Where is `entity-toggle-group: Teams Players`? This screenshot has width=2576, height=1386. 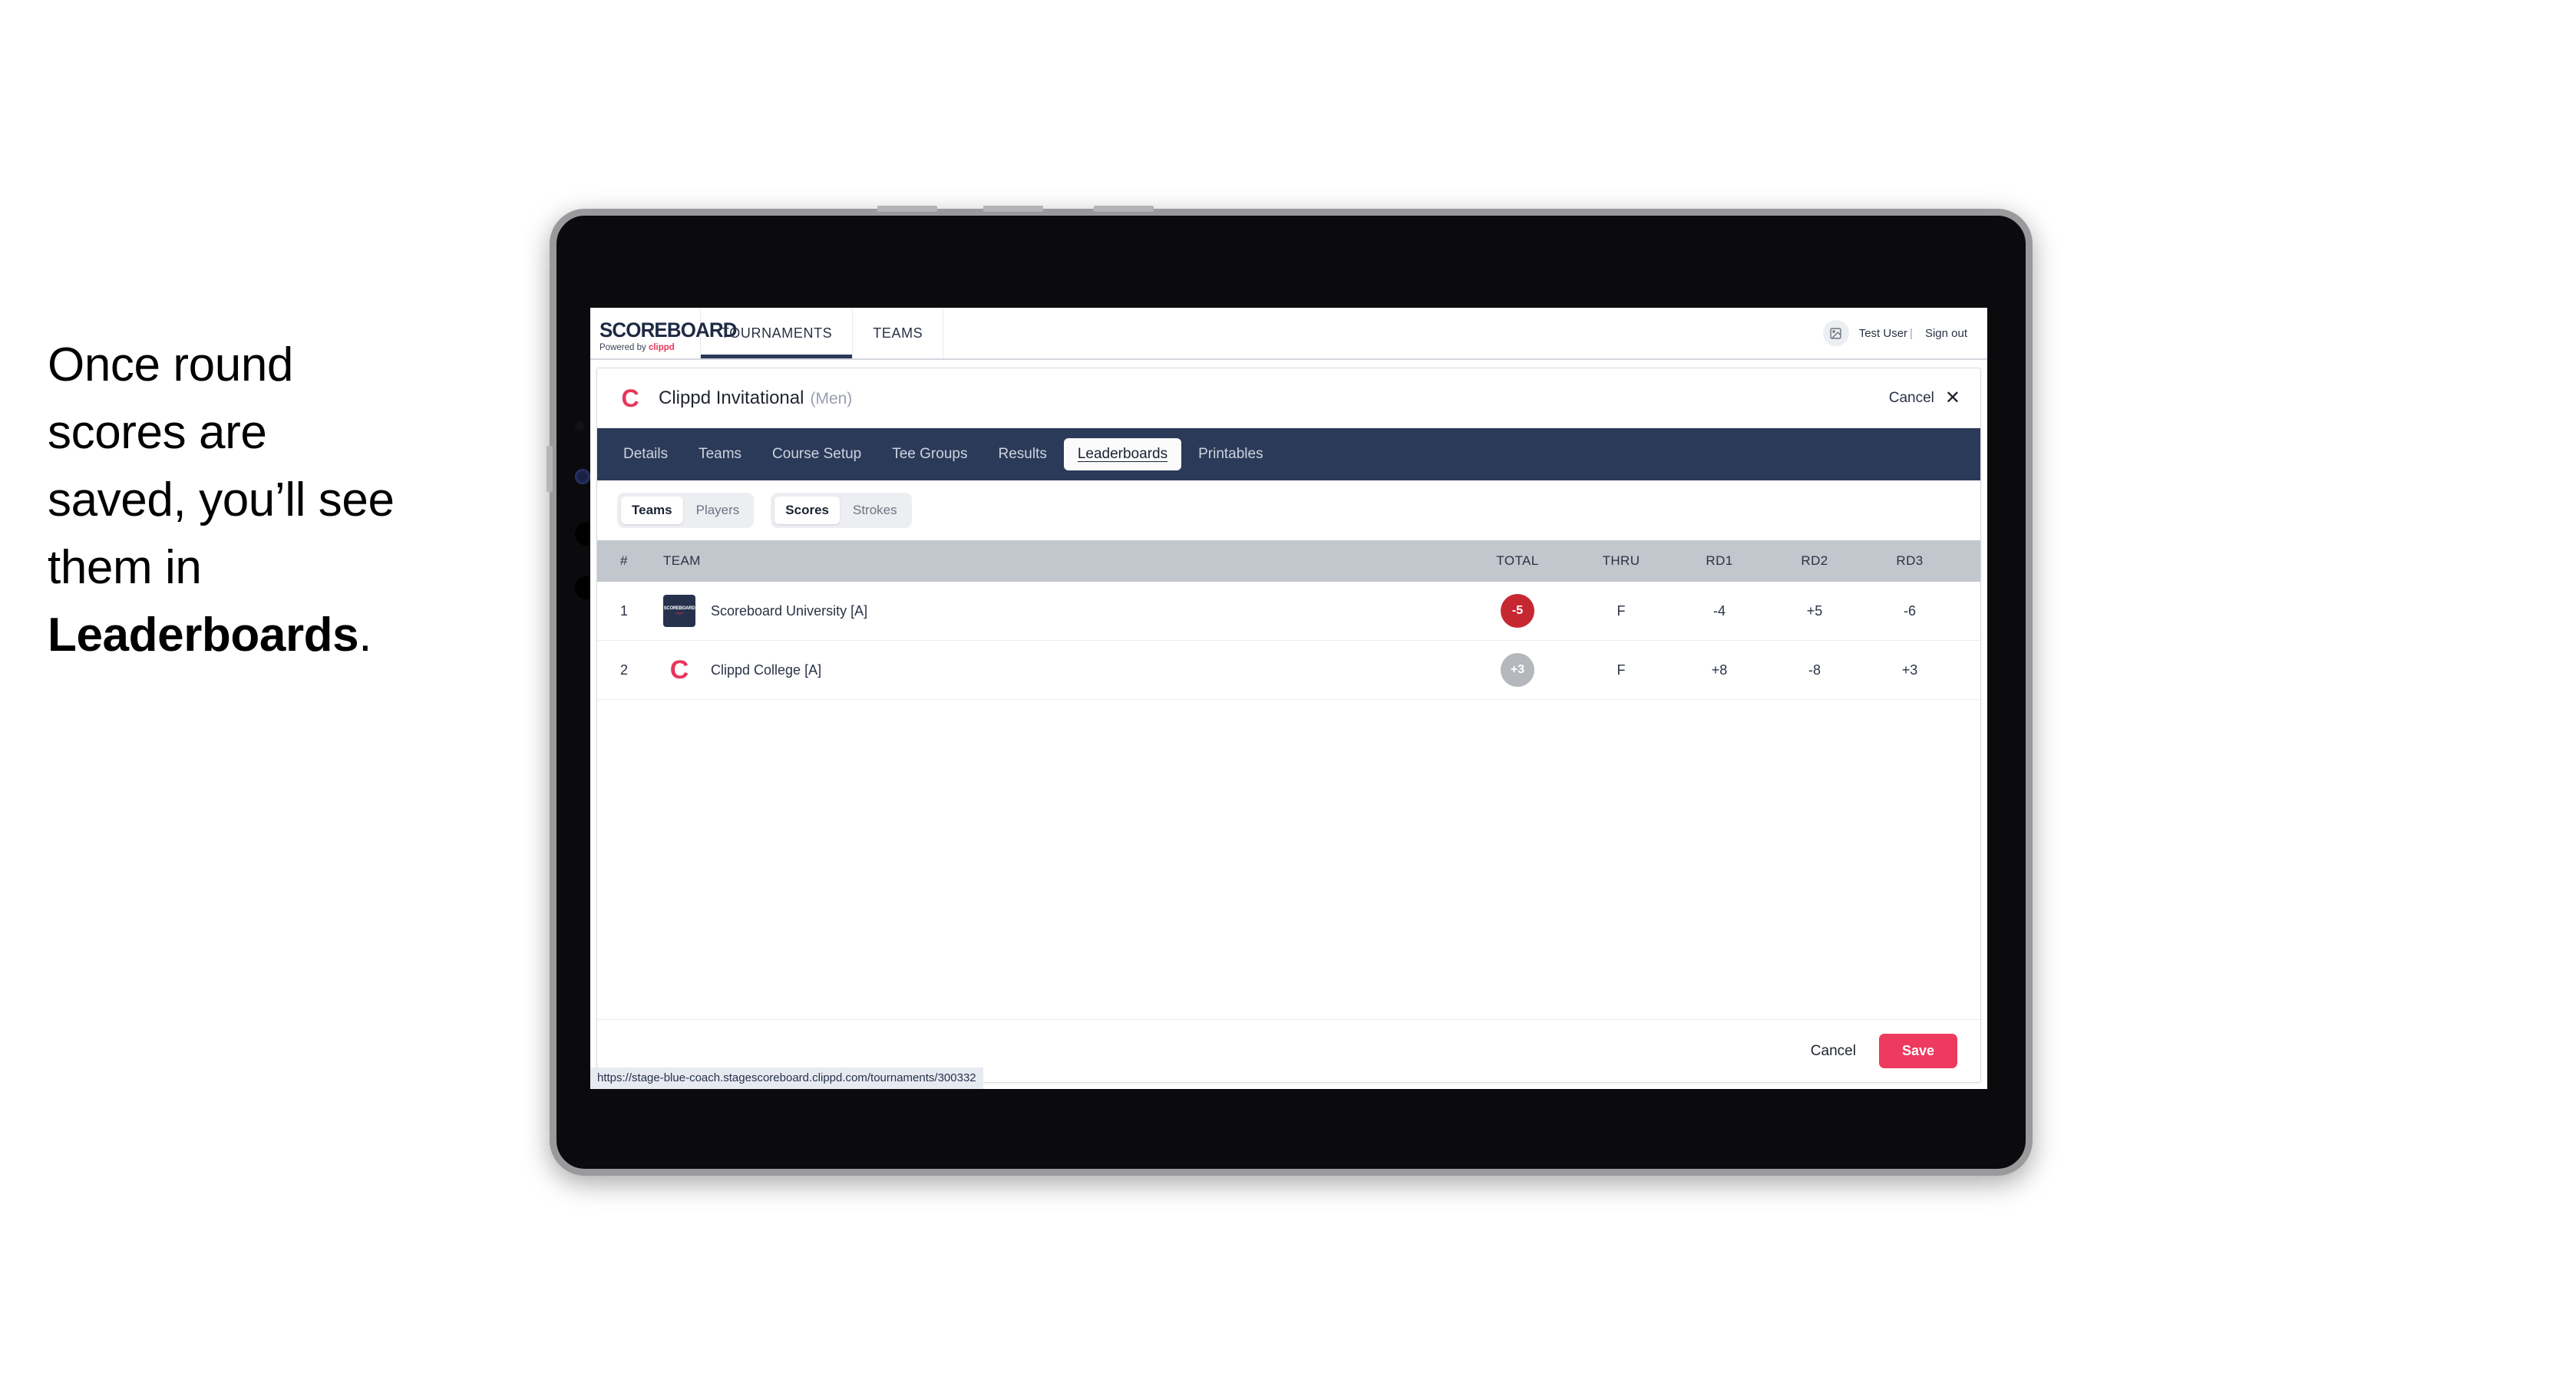
entity-toggle-group: Teams Players is located at coordinates (686, 510).